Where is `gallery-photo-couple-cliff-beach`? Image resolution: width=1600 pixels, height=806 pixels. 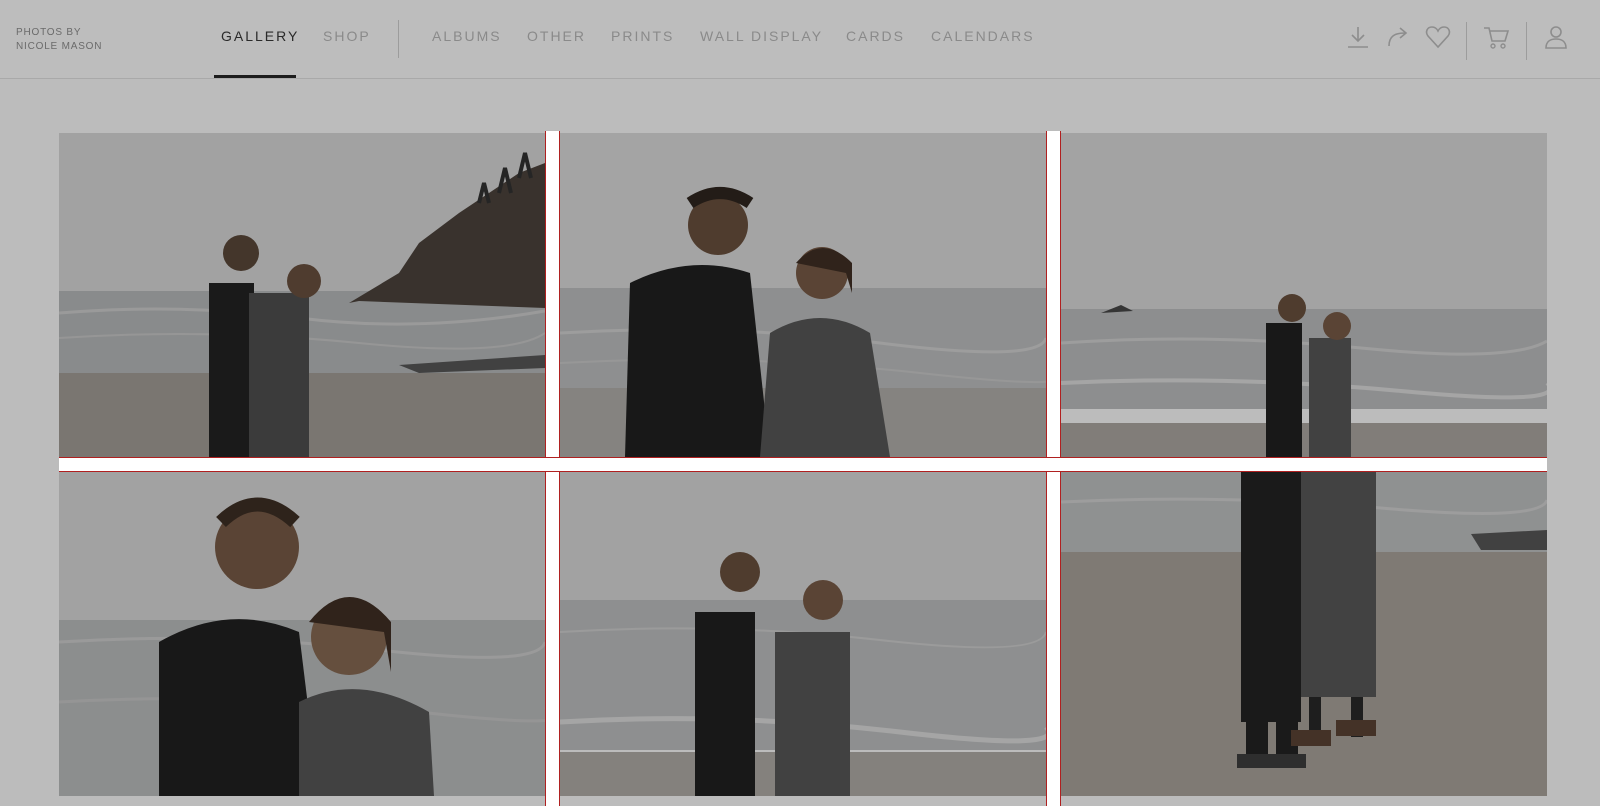 gallery-photo-couple-cliff-beach is located at coordinates (302, 295).